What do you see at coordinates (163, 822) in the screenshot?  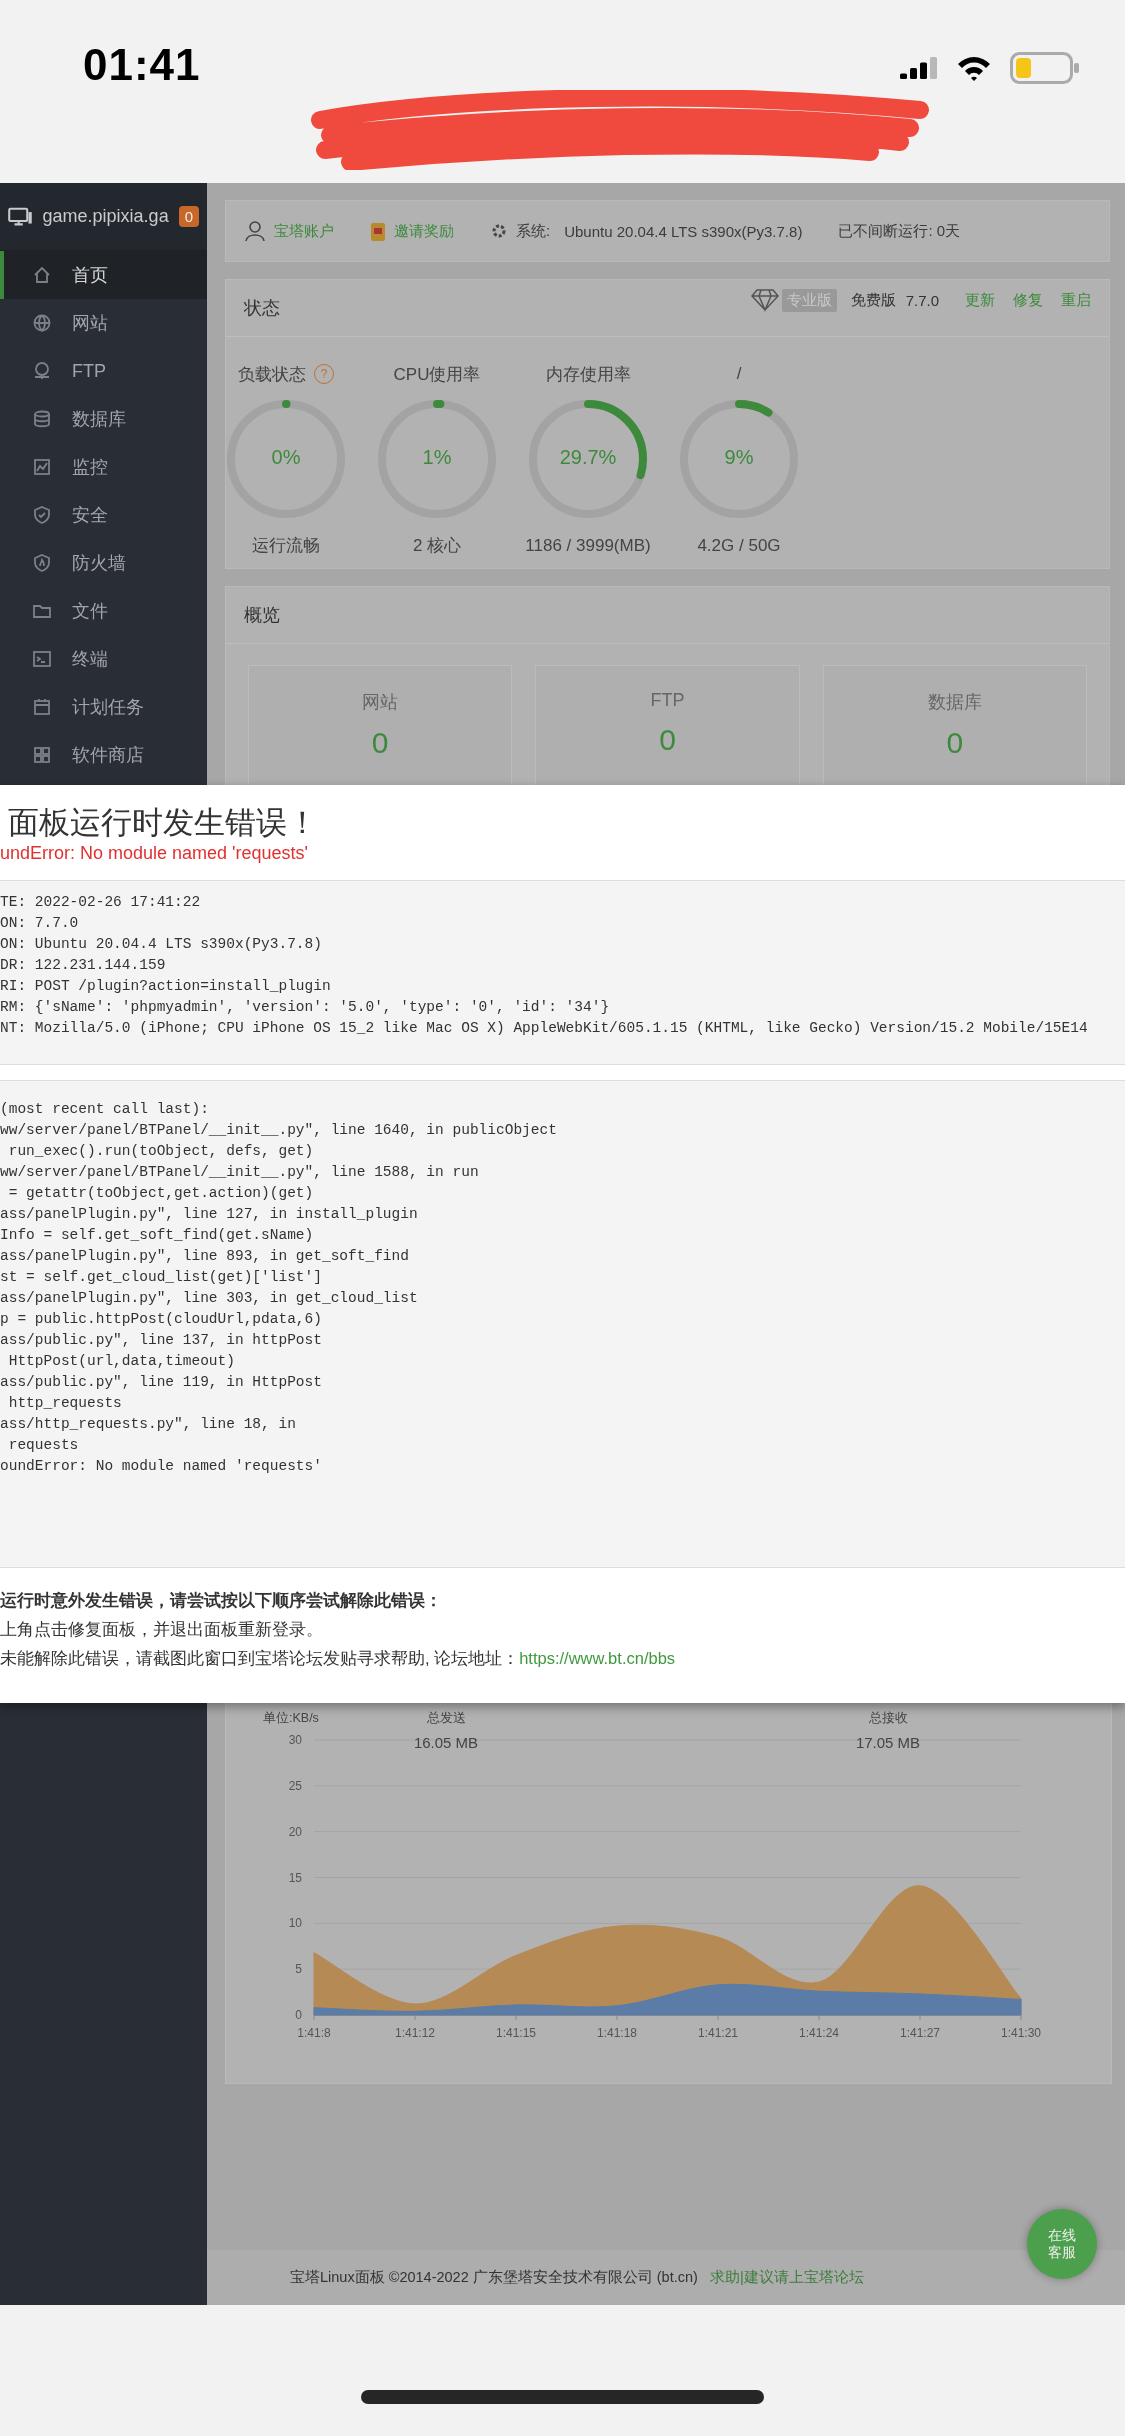 I see `dialog-title: 面板运行时发生错误！` at bounding box center [163, 822].